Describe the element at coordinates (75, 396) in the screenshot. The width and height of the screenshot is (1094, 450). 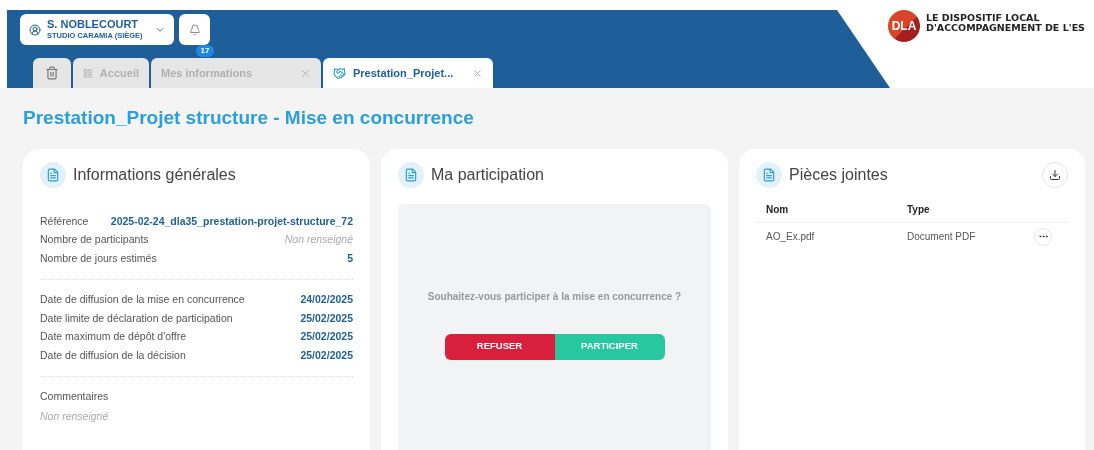
I see `comments-label: Commentaires` at that location.